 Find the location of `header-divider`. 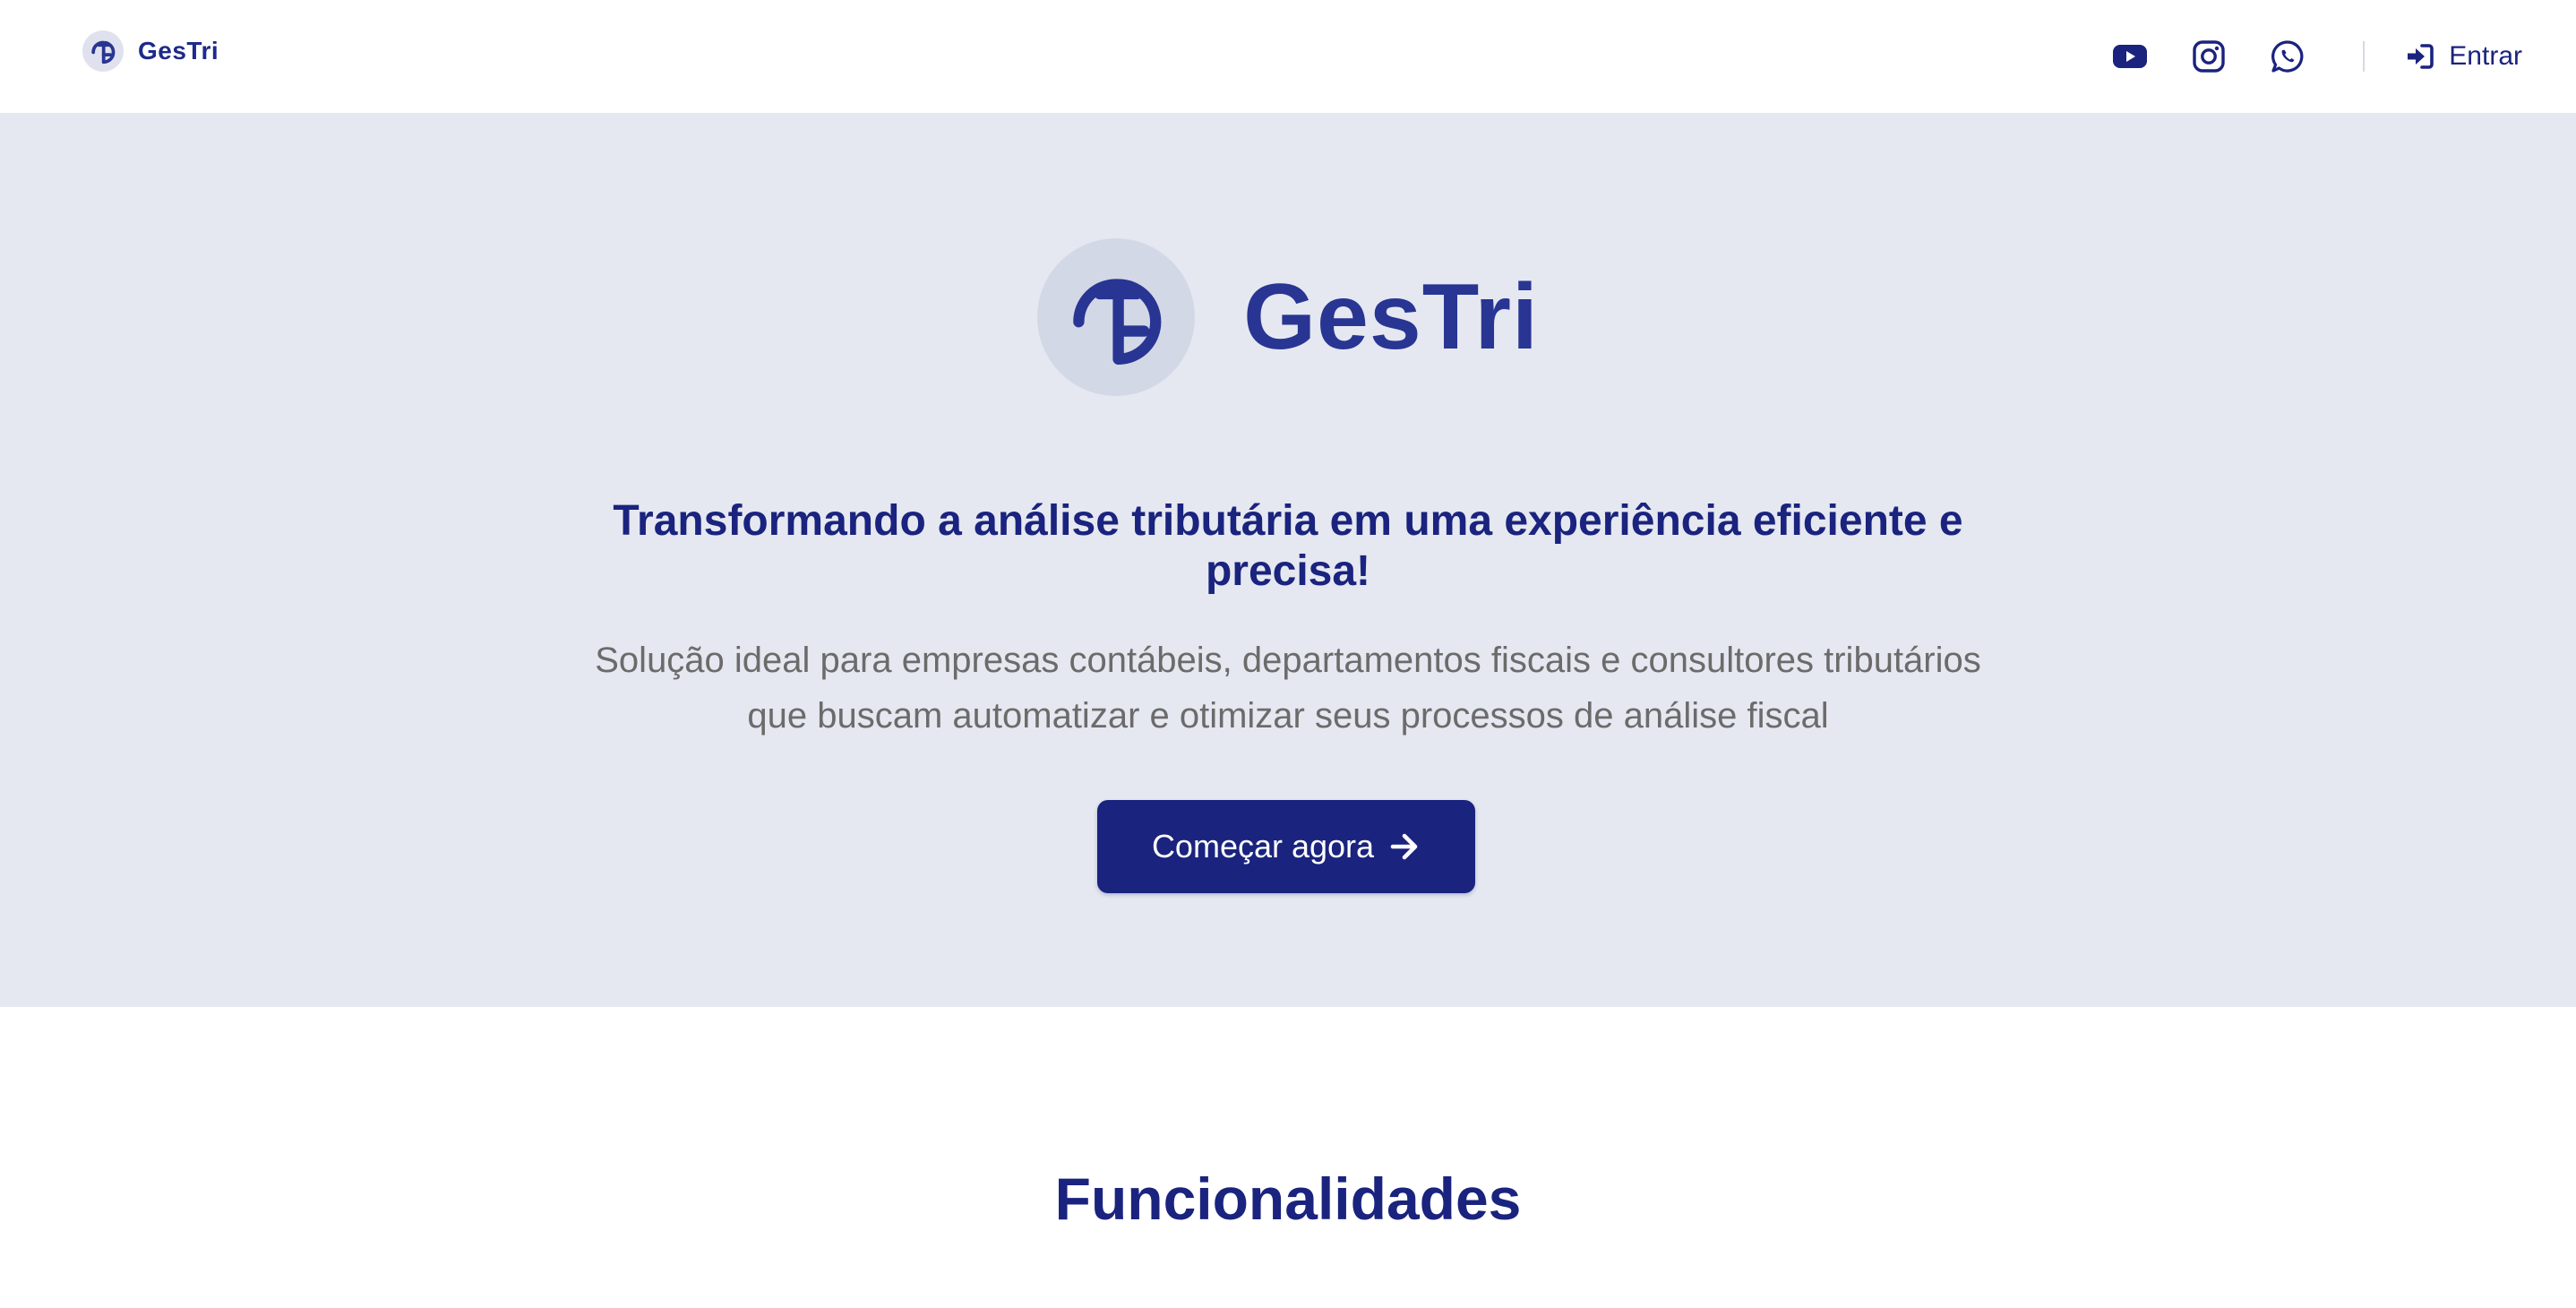

header-divider is located at coordinates (2364, 56).